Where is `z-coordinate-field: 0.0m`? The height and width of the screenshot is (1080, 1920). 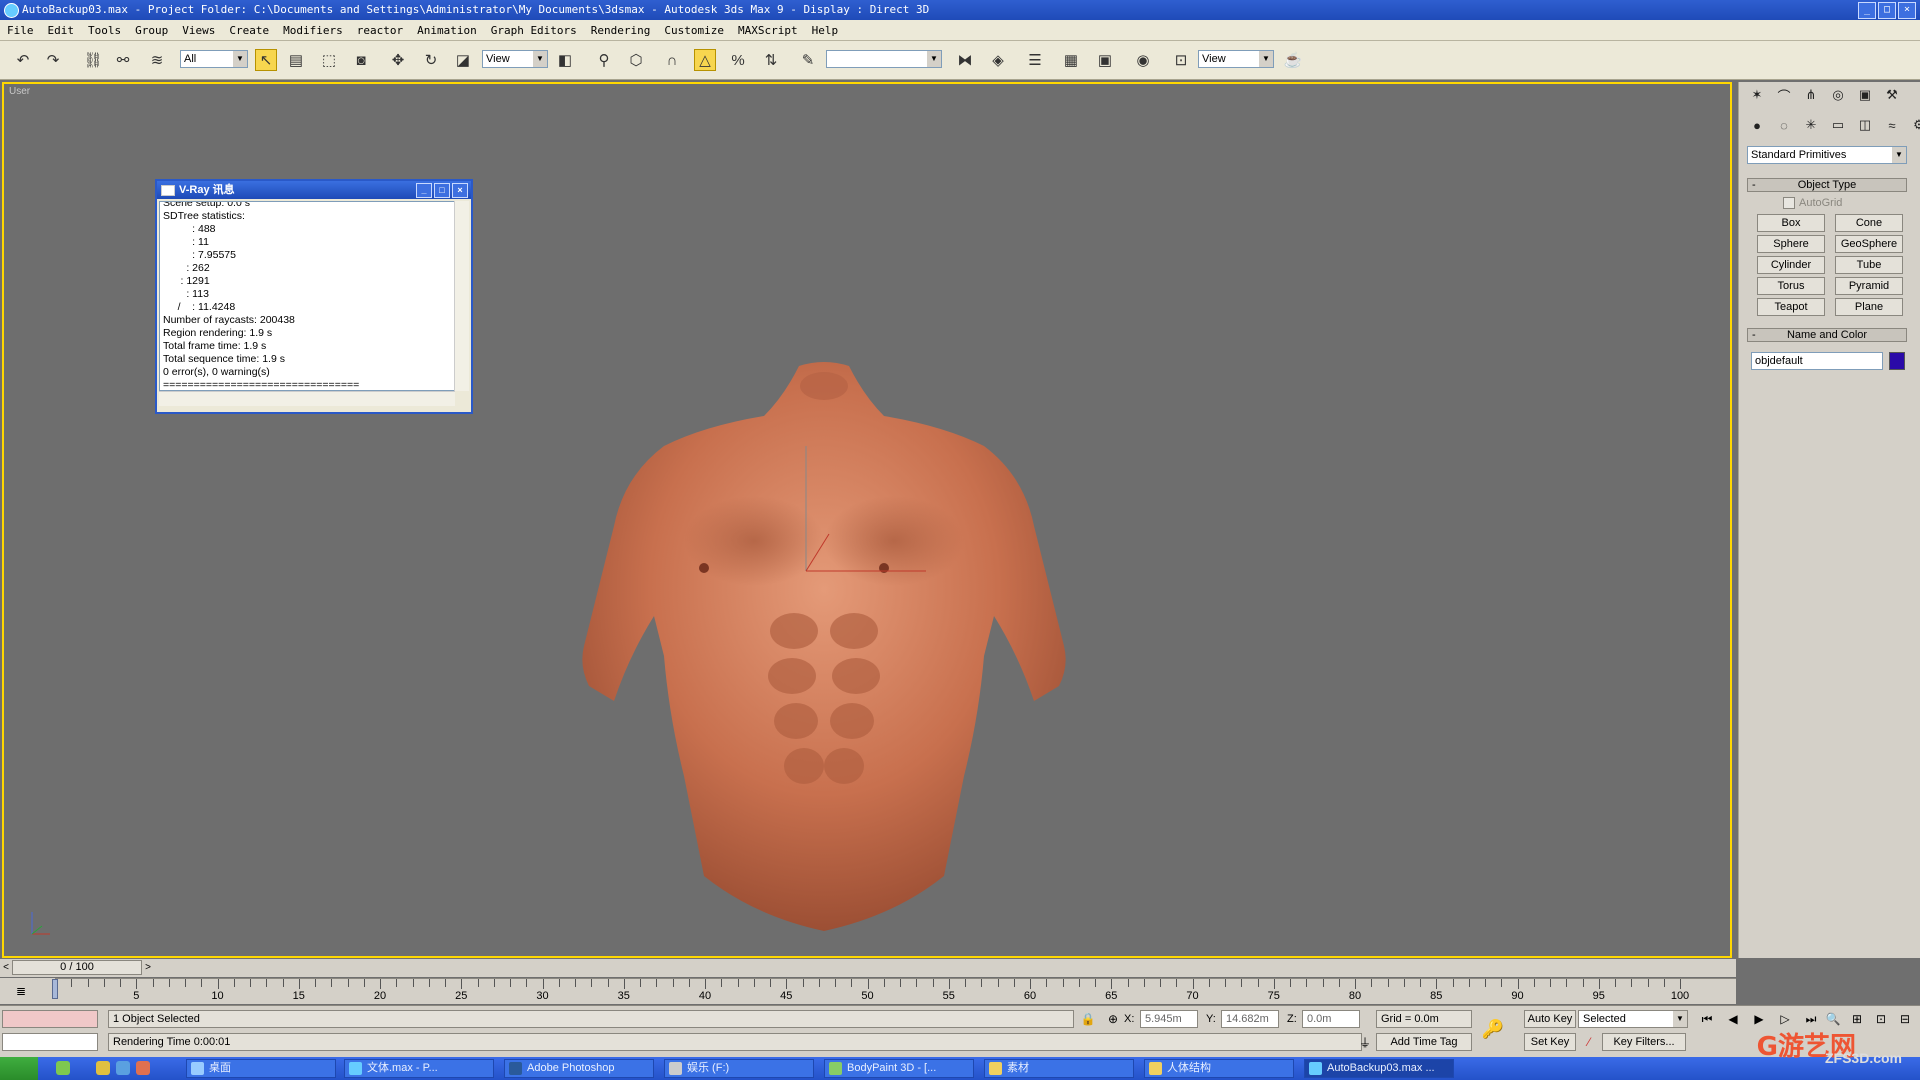 z-coordinate-field: 0.0m is located at coordinates (1331, 1019).